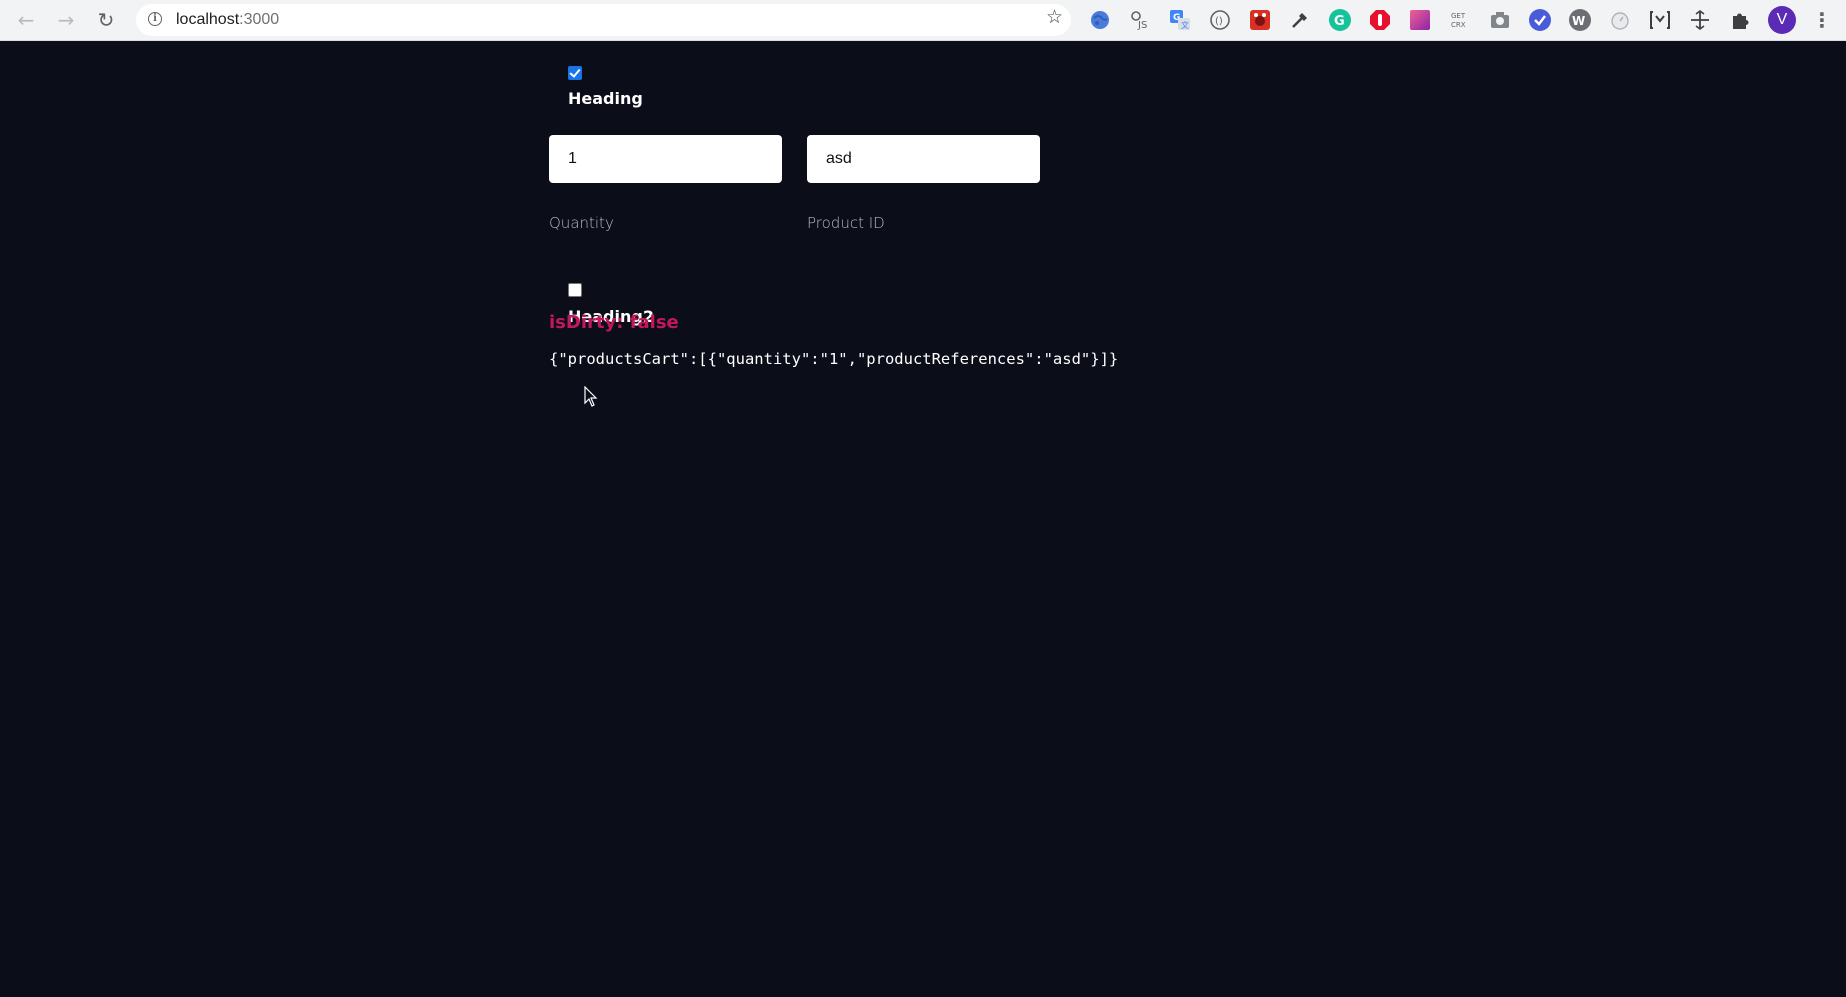  I want to click on forward-button: →, so click(66, 20).